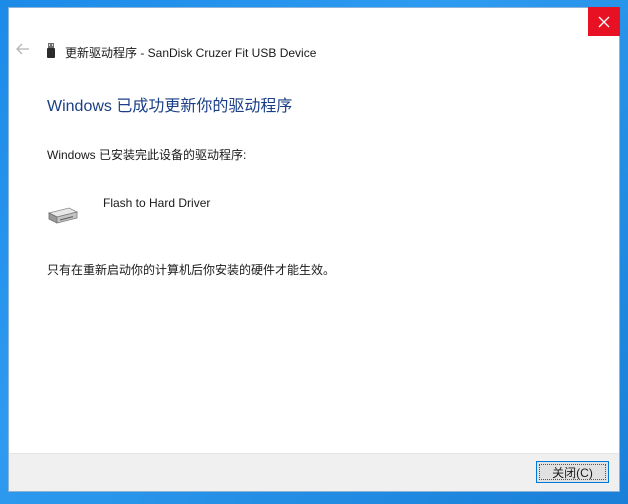  Describe the element at coordinates (314, 472) in the screenshot. I see `dialog-footer: 关闭(C)` at that location.